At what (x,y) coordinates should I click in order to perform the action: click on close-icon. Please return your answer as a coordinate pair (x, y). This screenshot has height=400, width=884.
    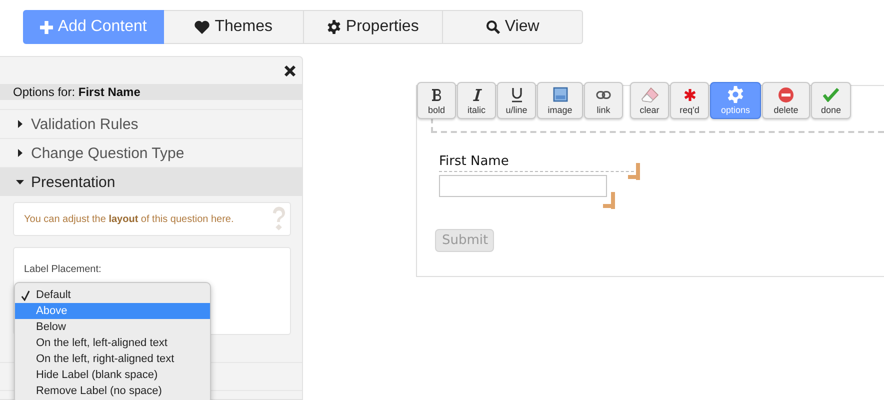
    Looking at the image, I should click on (290, 70).